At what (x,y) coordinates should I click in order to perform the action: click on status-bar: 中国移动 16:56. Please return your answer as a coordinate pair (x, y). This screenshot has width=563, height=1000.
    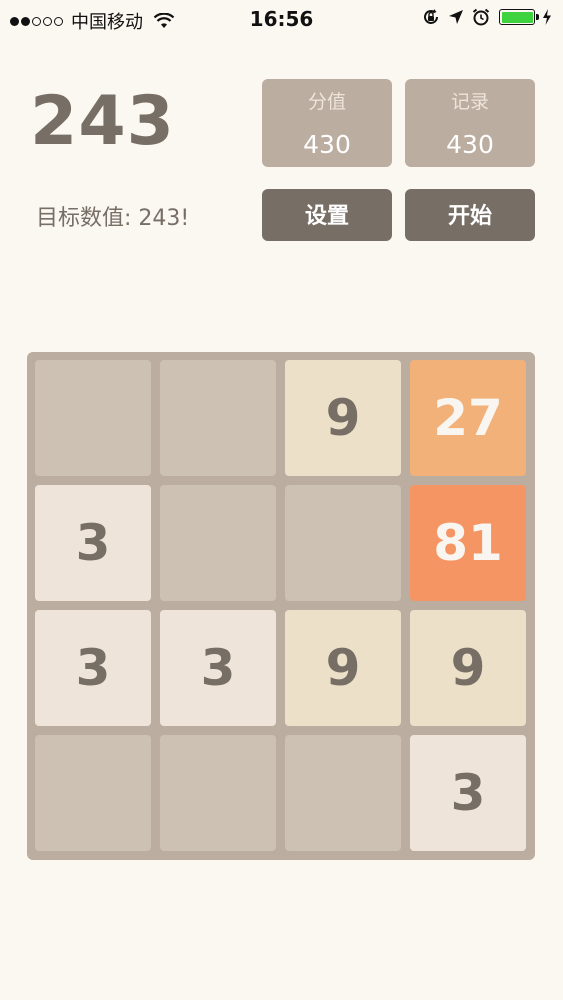
    Looking at the image, I should click on (281, 19).